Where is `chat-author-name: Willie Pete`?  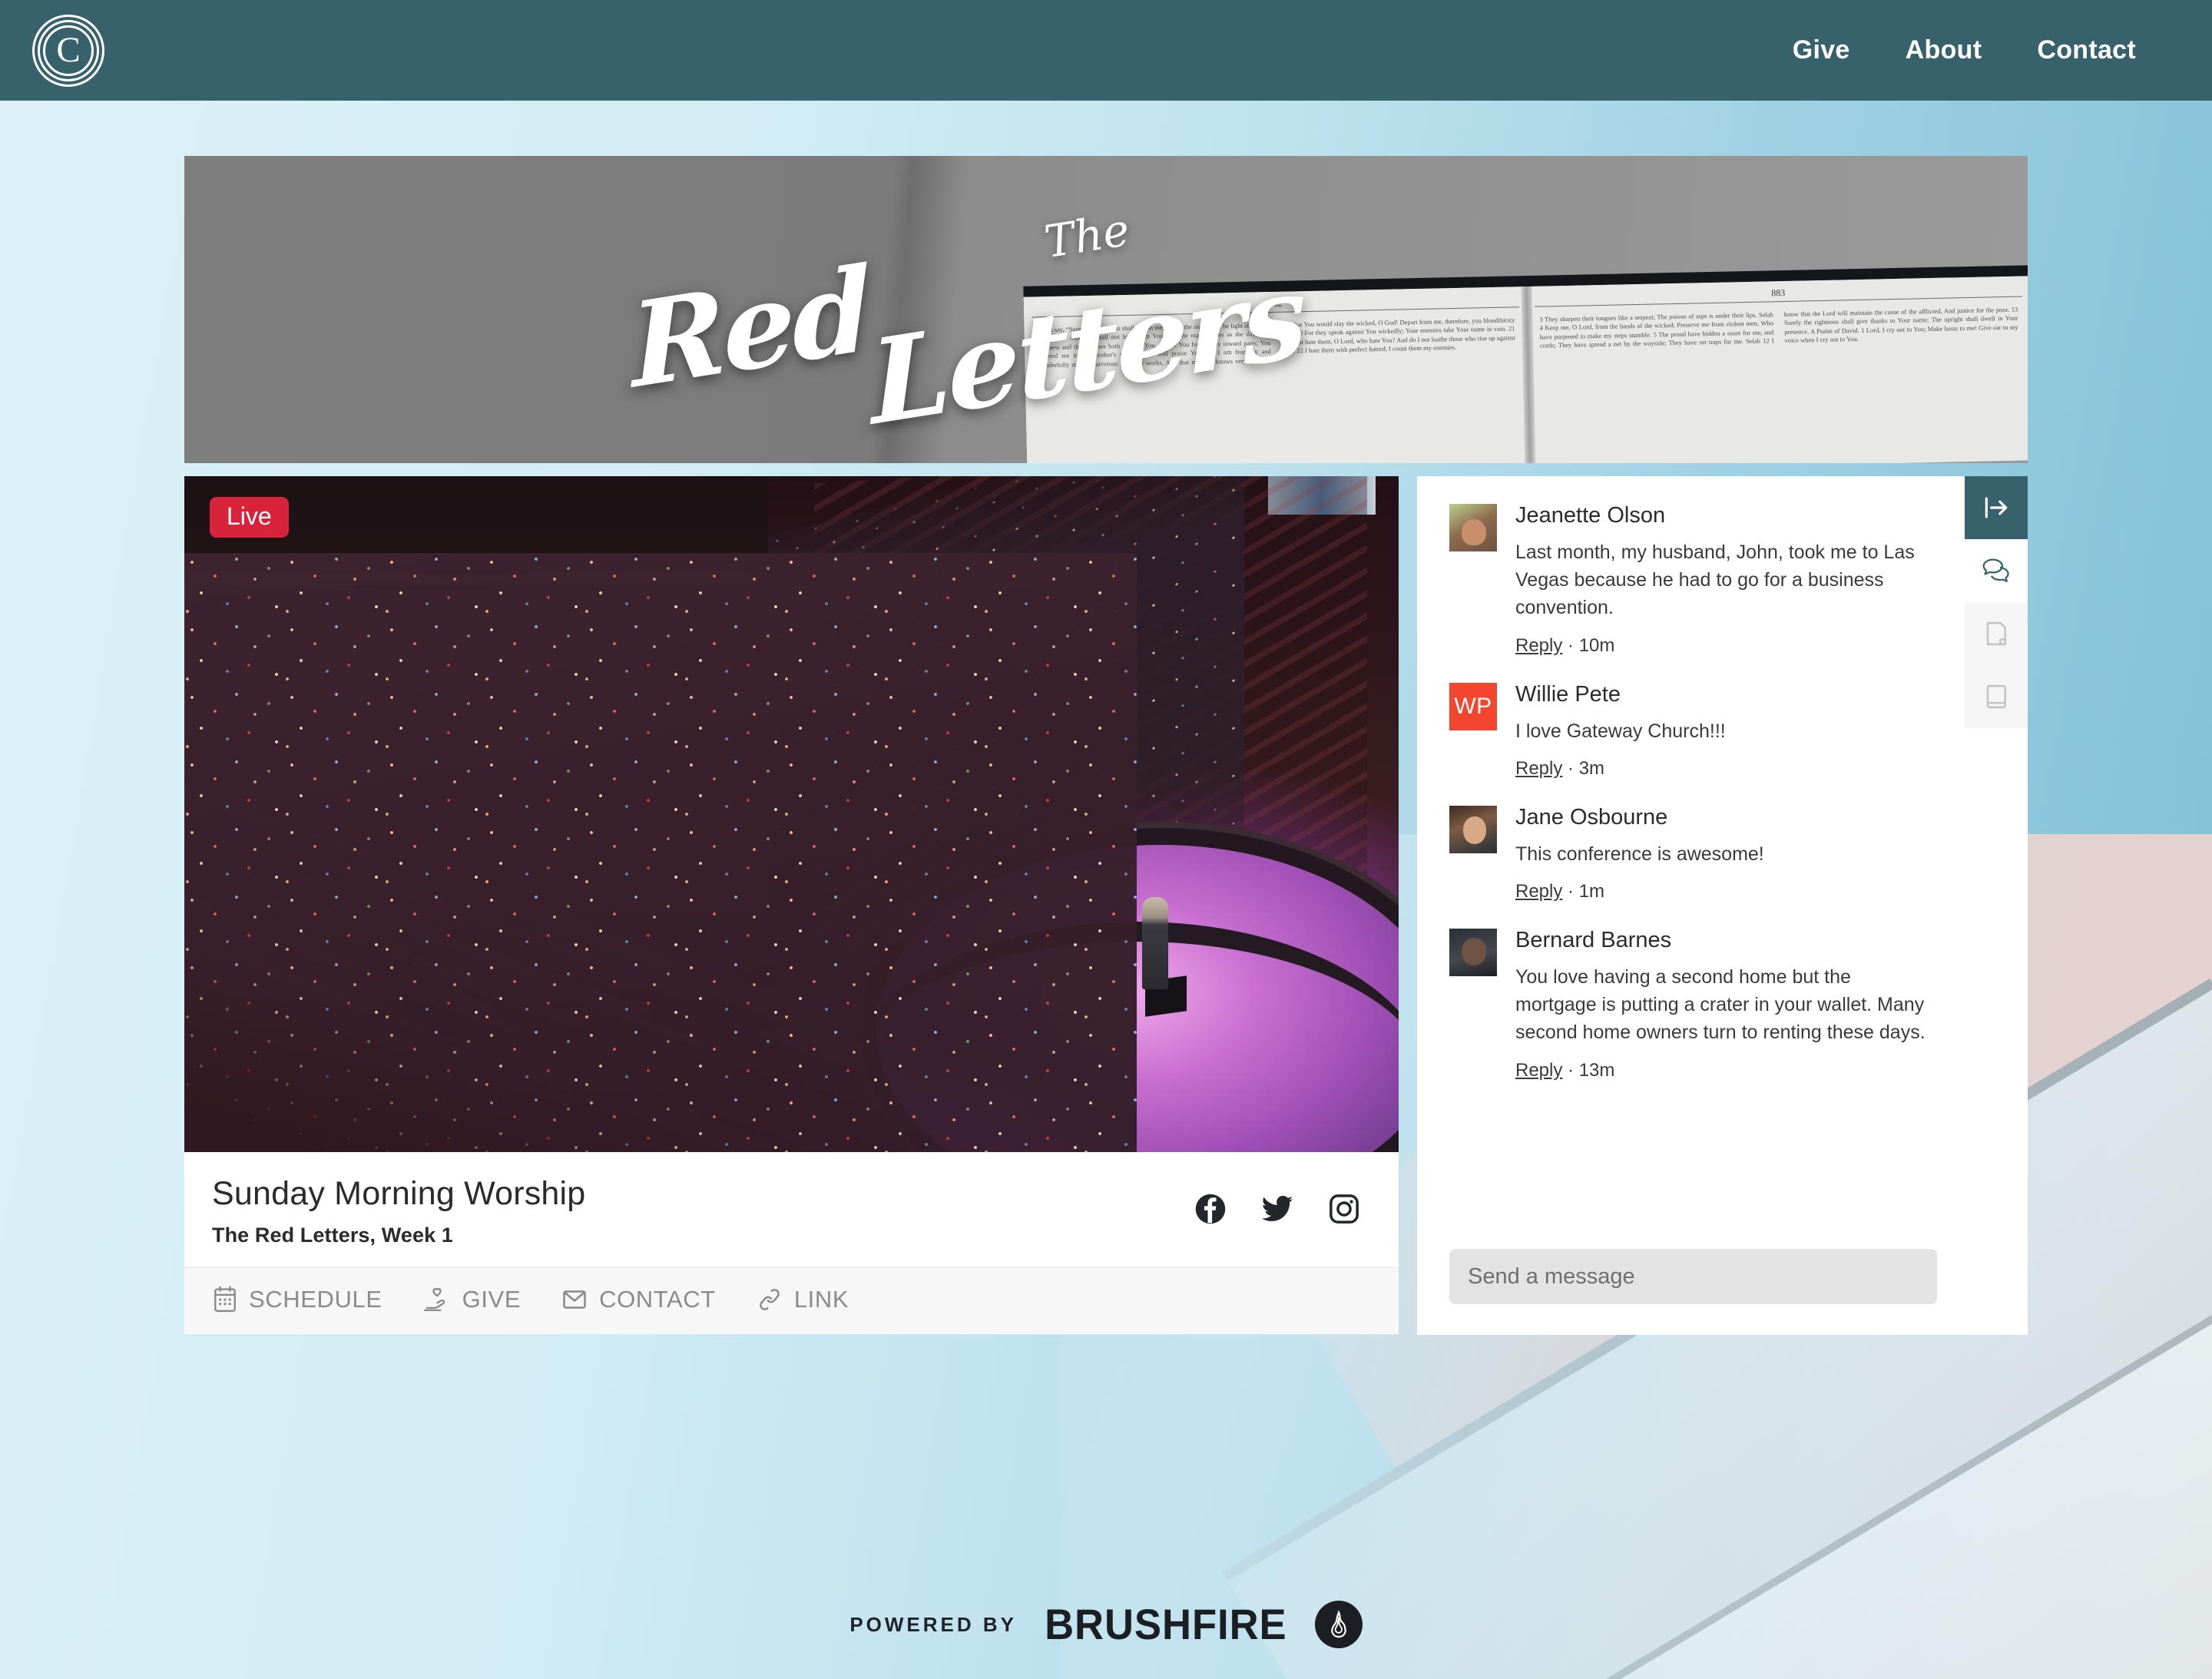
chat-author-name: Willie Pete is located at coordinates (1568, 694).